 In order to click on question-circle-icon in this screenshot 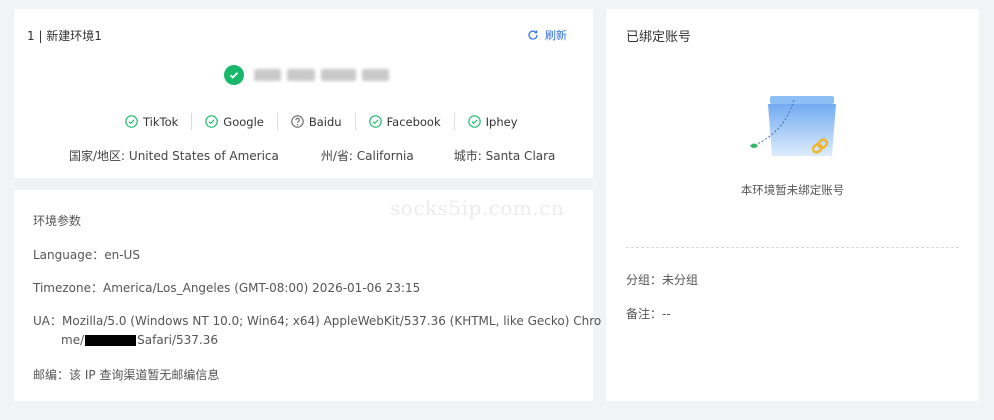, I will do `click(297, 121)`.